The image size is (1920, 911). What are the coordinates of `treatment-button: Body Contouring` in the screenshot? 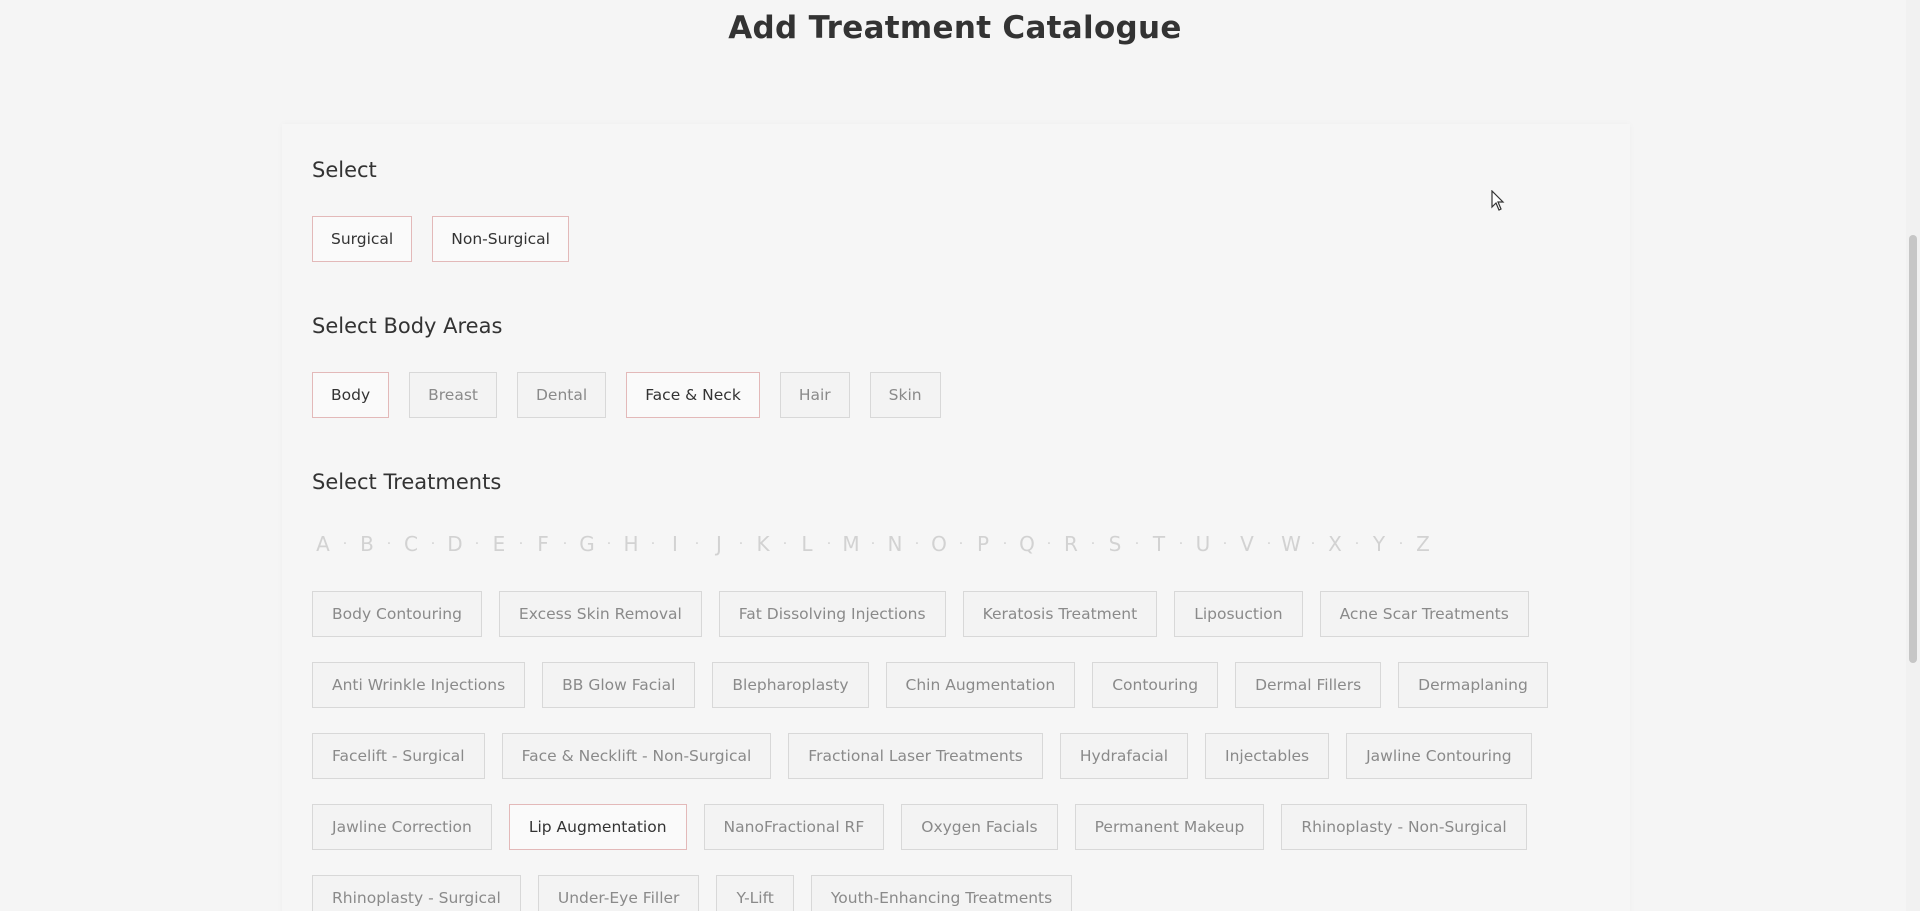 It's located at (397, 614).